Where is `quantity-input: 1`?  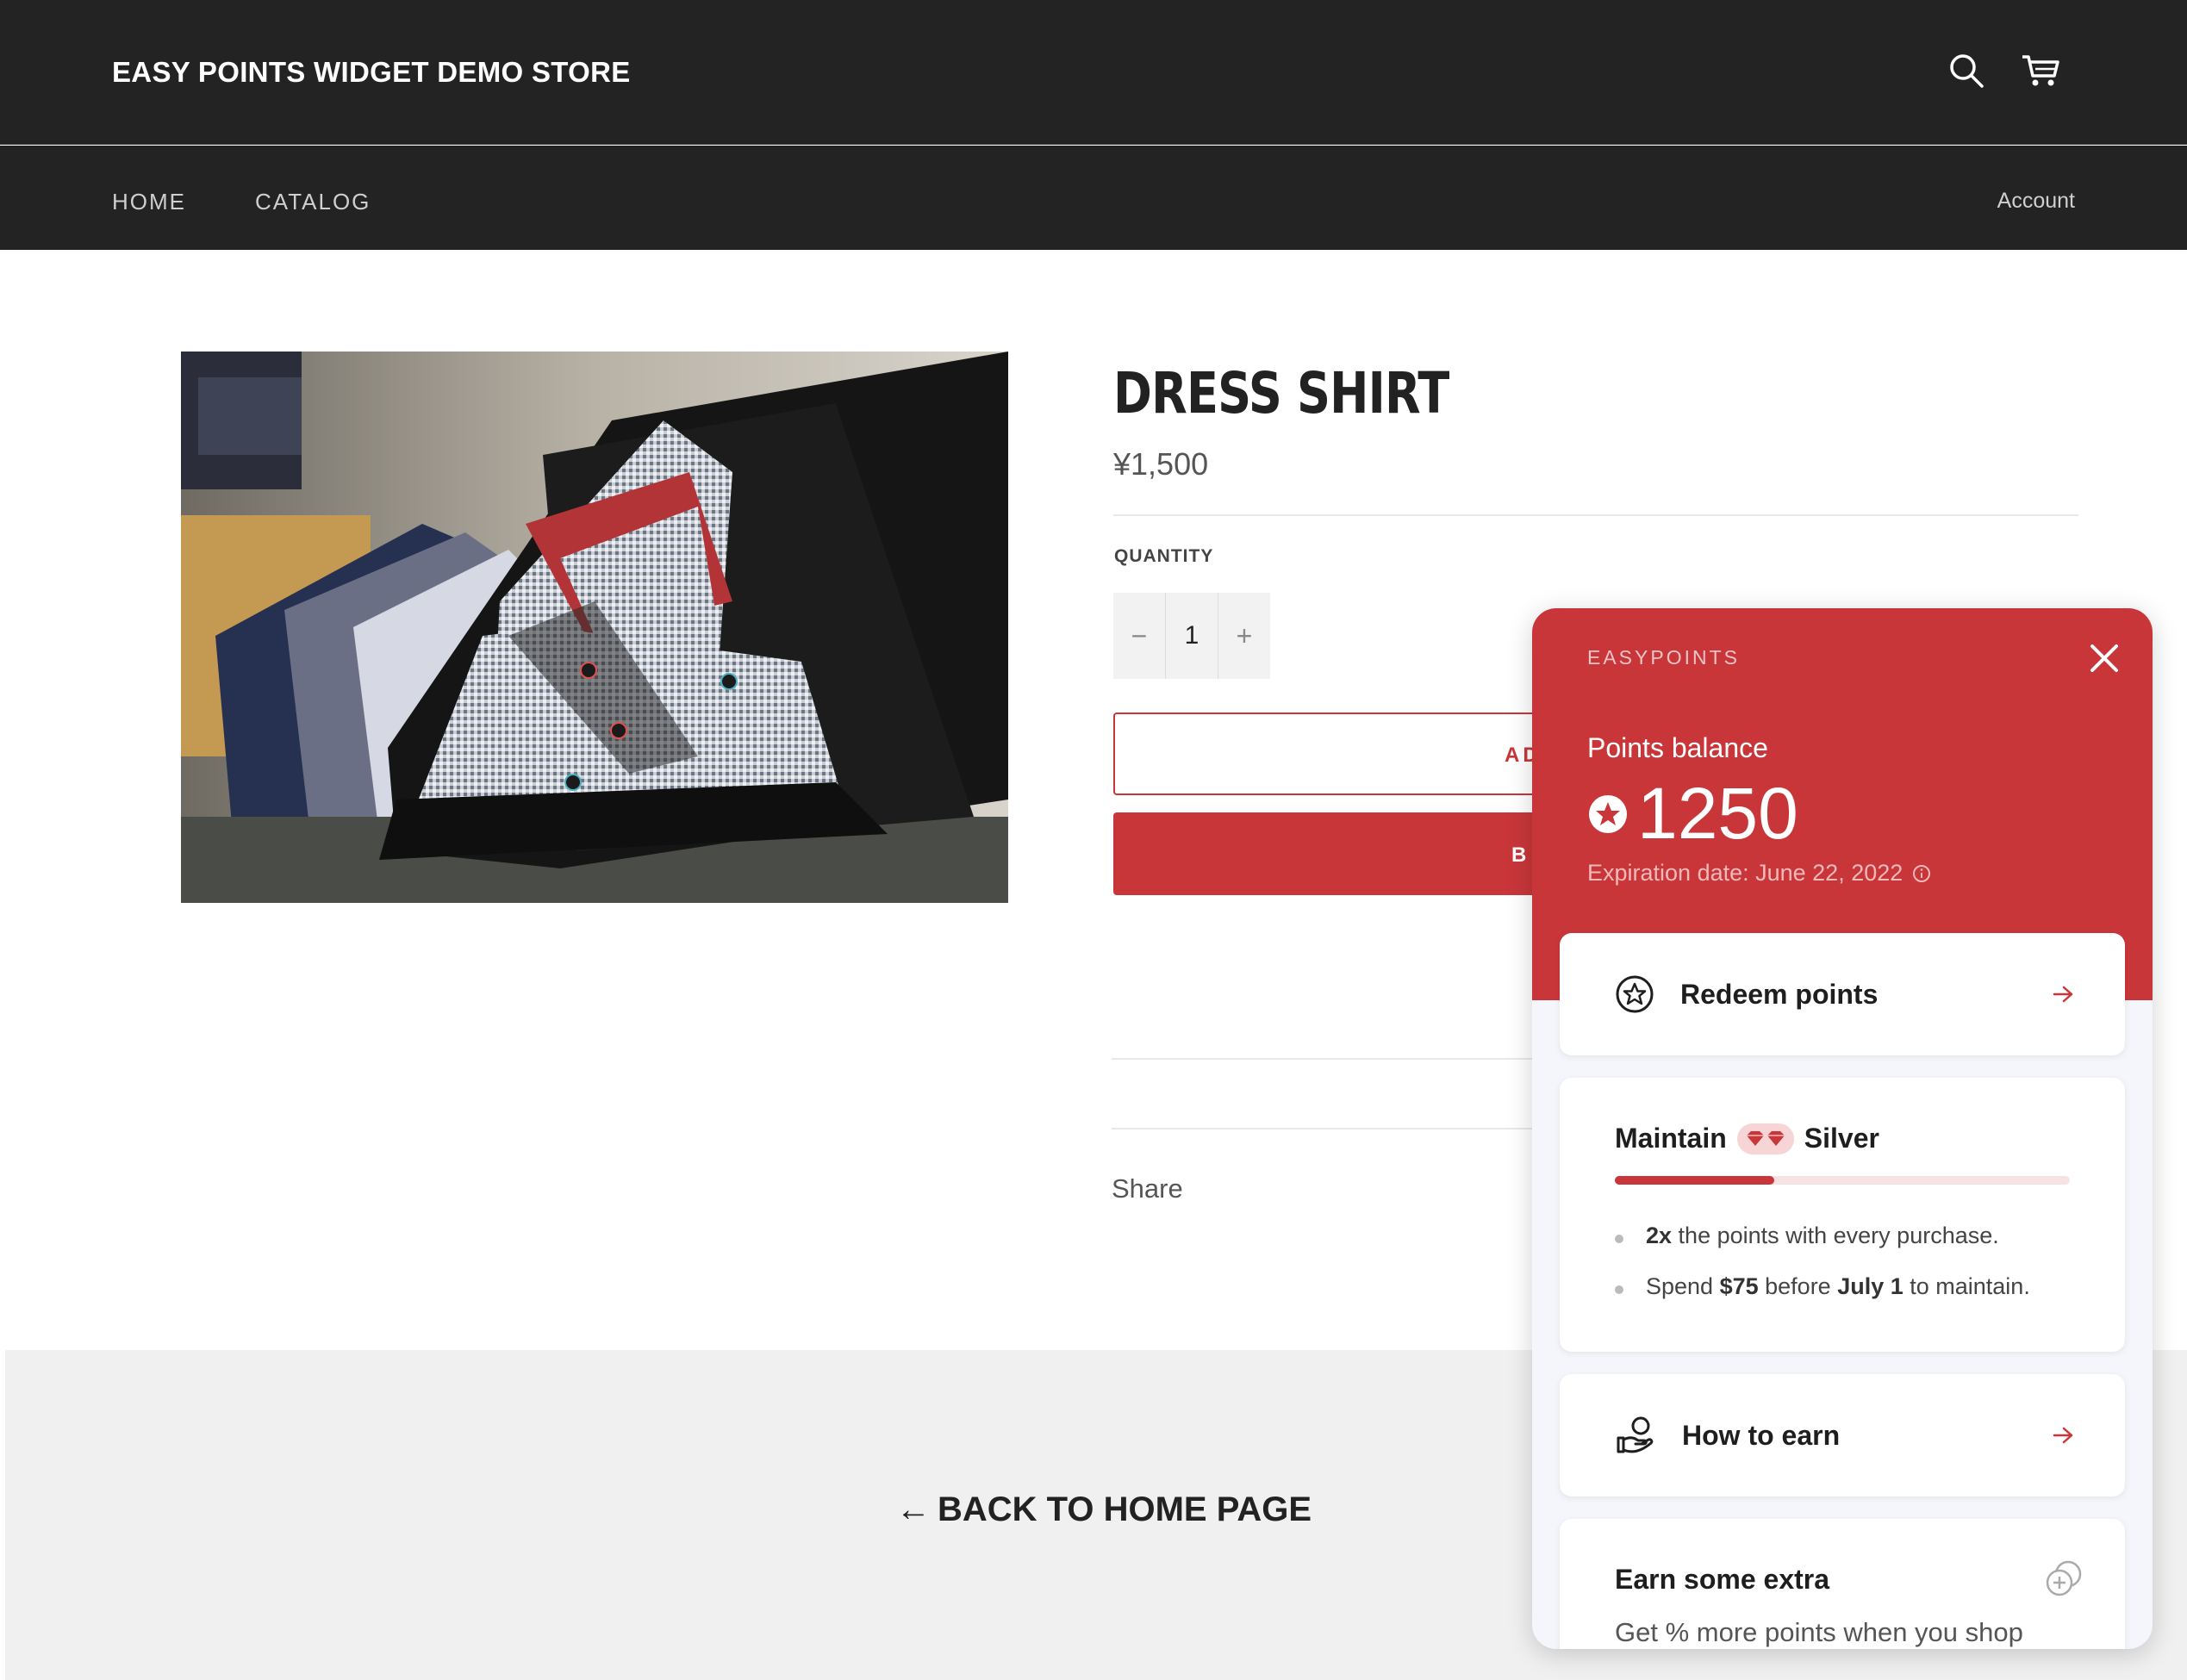
quantity-input: 1 is located at coordinates (1191, 636).